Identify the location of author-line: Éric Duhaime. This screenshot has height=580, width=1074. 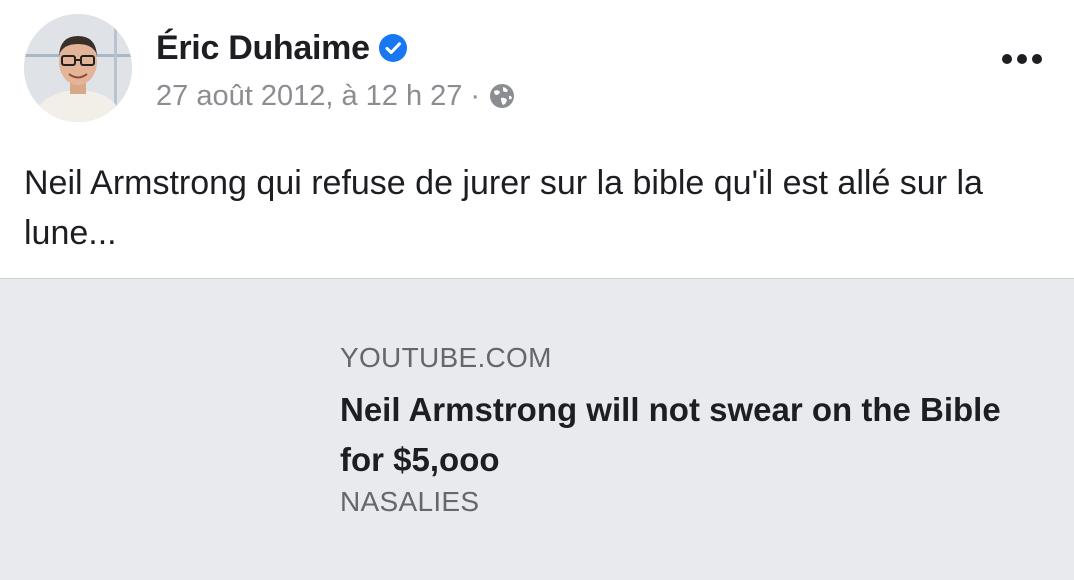
(282, 48).